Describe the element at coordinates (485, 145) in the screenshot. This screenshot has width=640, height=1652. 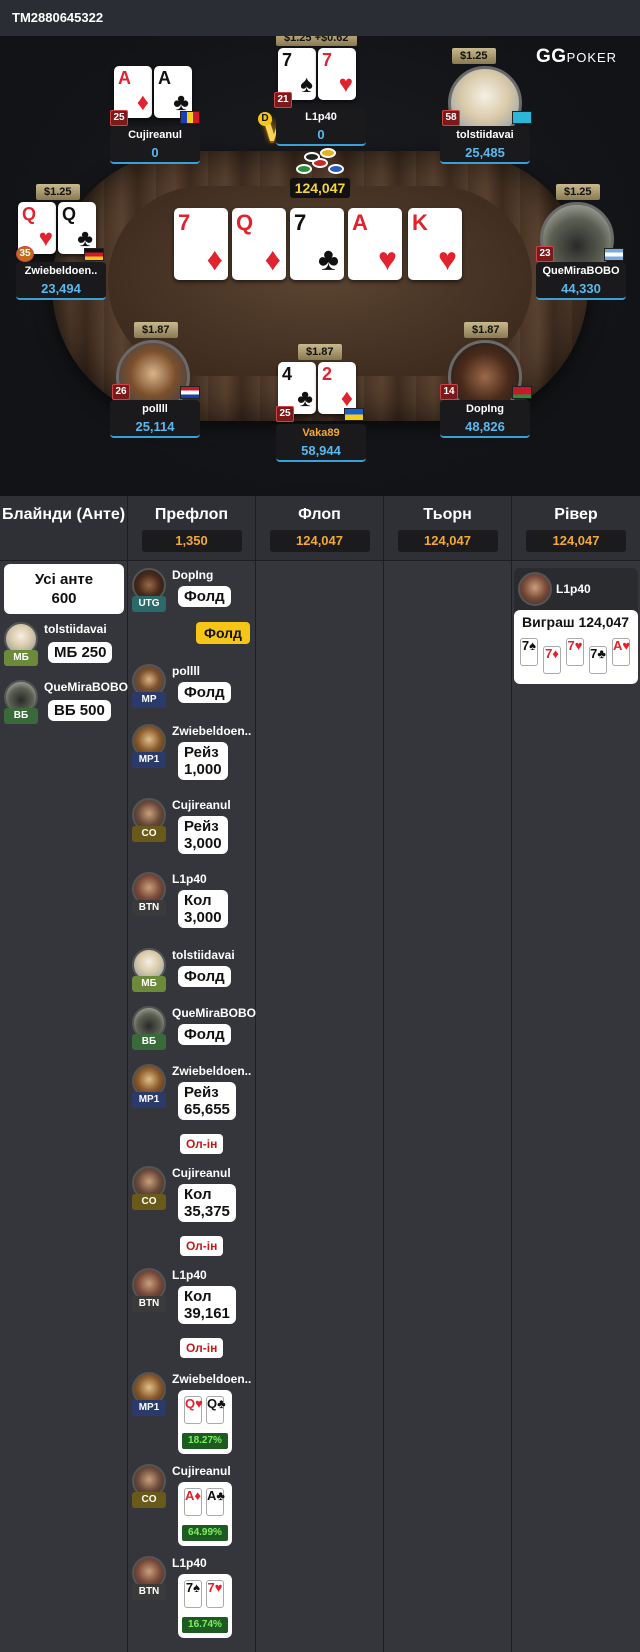
I see `player-nameplate: tolstiidavai 25,485` at that location.